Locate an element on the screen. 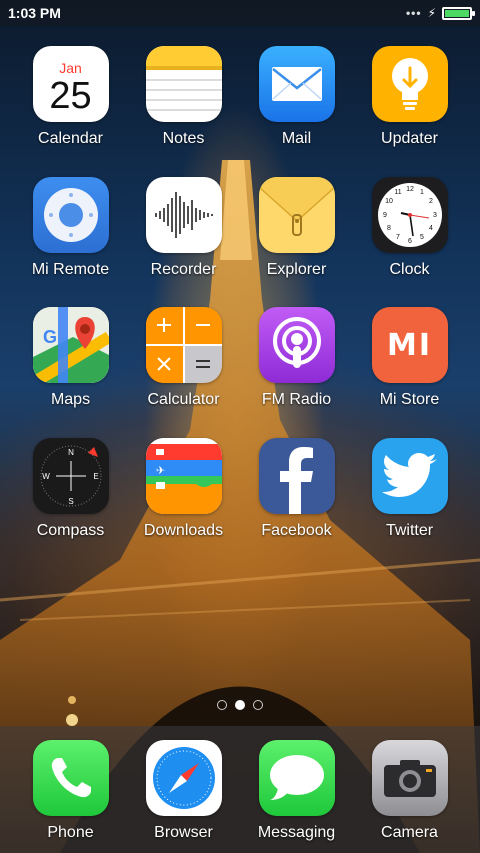 Image resolution: width=480 pixels, height=853 pixels. battery-icon is located at coordinates (458, 13).